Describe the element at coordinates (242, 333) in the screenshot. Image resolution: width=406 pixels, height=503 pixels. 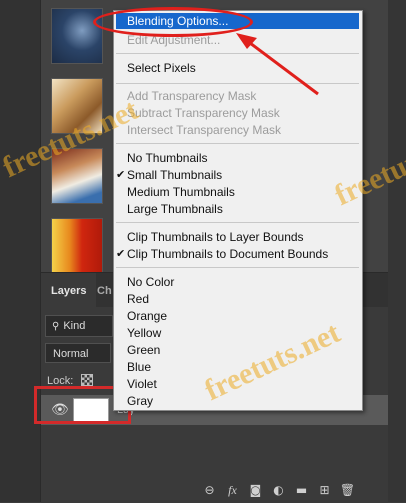
I see `menu-item-color-yellow: Yellow` at that location.